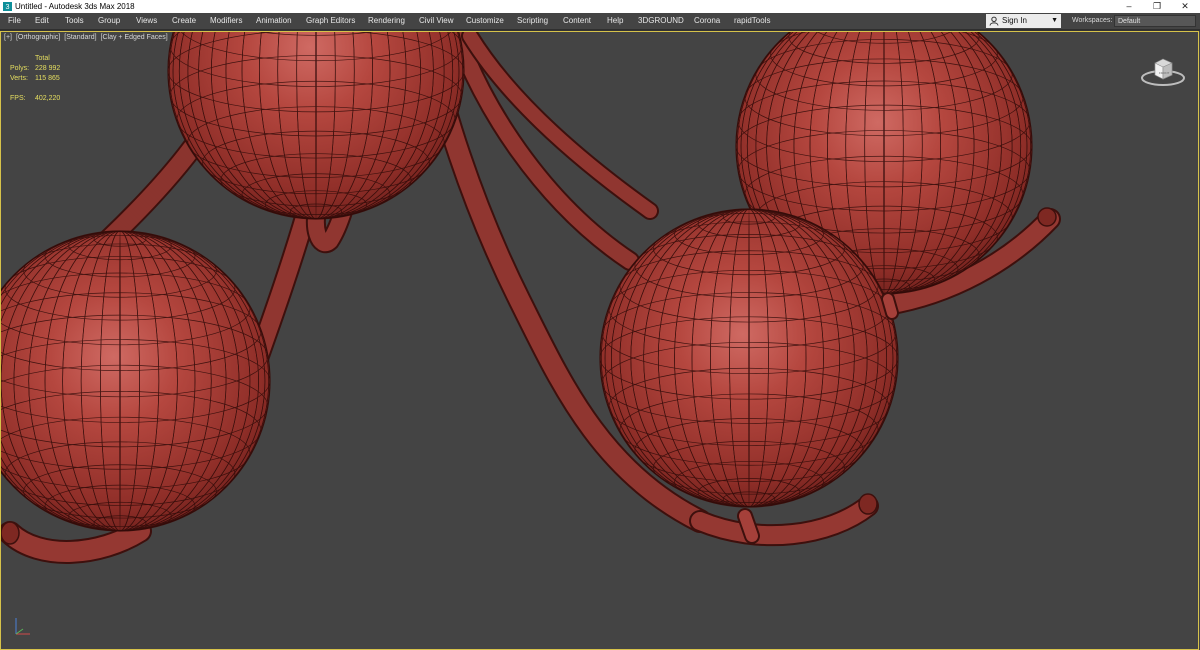 The height and width of the screenshot is (650, 1200). I want to click on viewport-display-mode: [Clay + Edged Faces], so click(134, 37).